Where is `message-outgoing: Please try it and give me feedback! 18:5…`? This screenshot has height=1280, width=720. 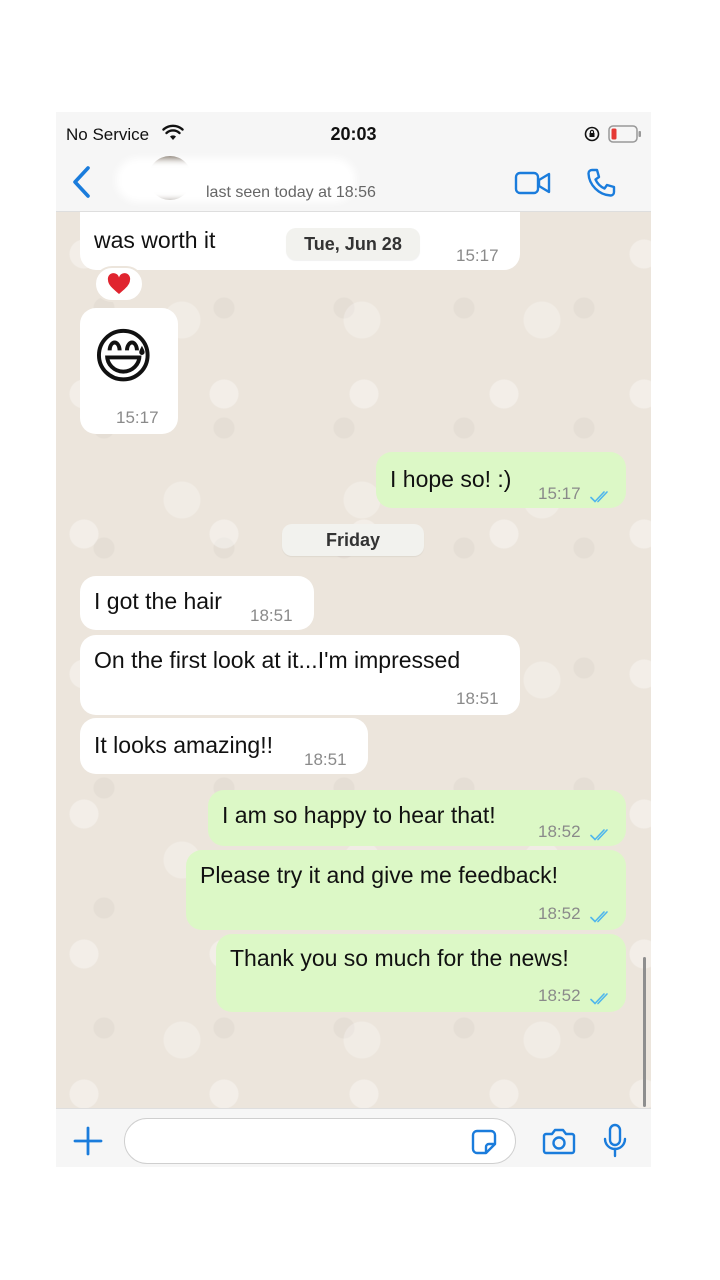 message-outgoing: Please try it and give me feedback! 18:5… is located at coordinates (406, 890).